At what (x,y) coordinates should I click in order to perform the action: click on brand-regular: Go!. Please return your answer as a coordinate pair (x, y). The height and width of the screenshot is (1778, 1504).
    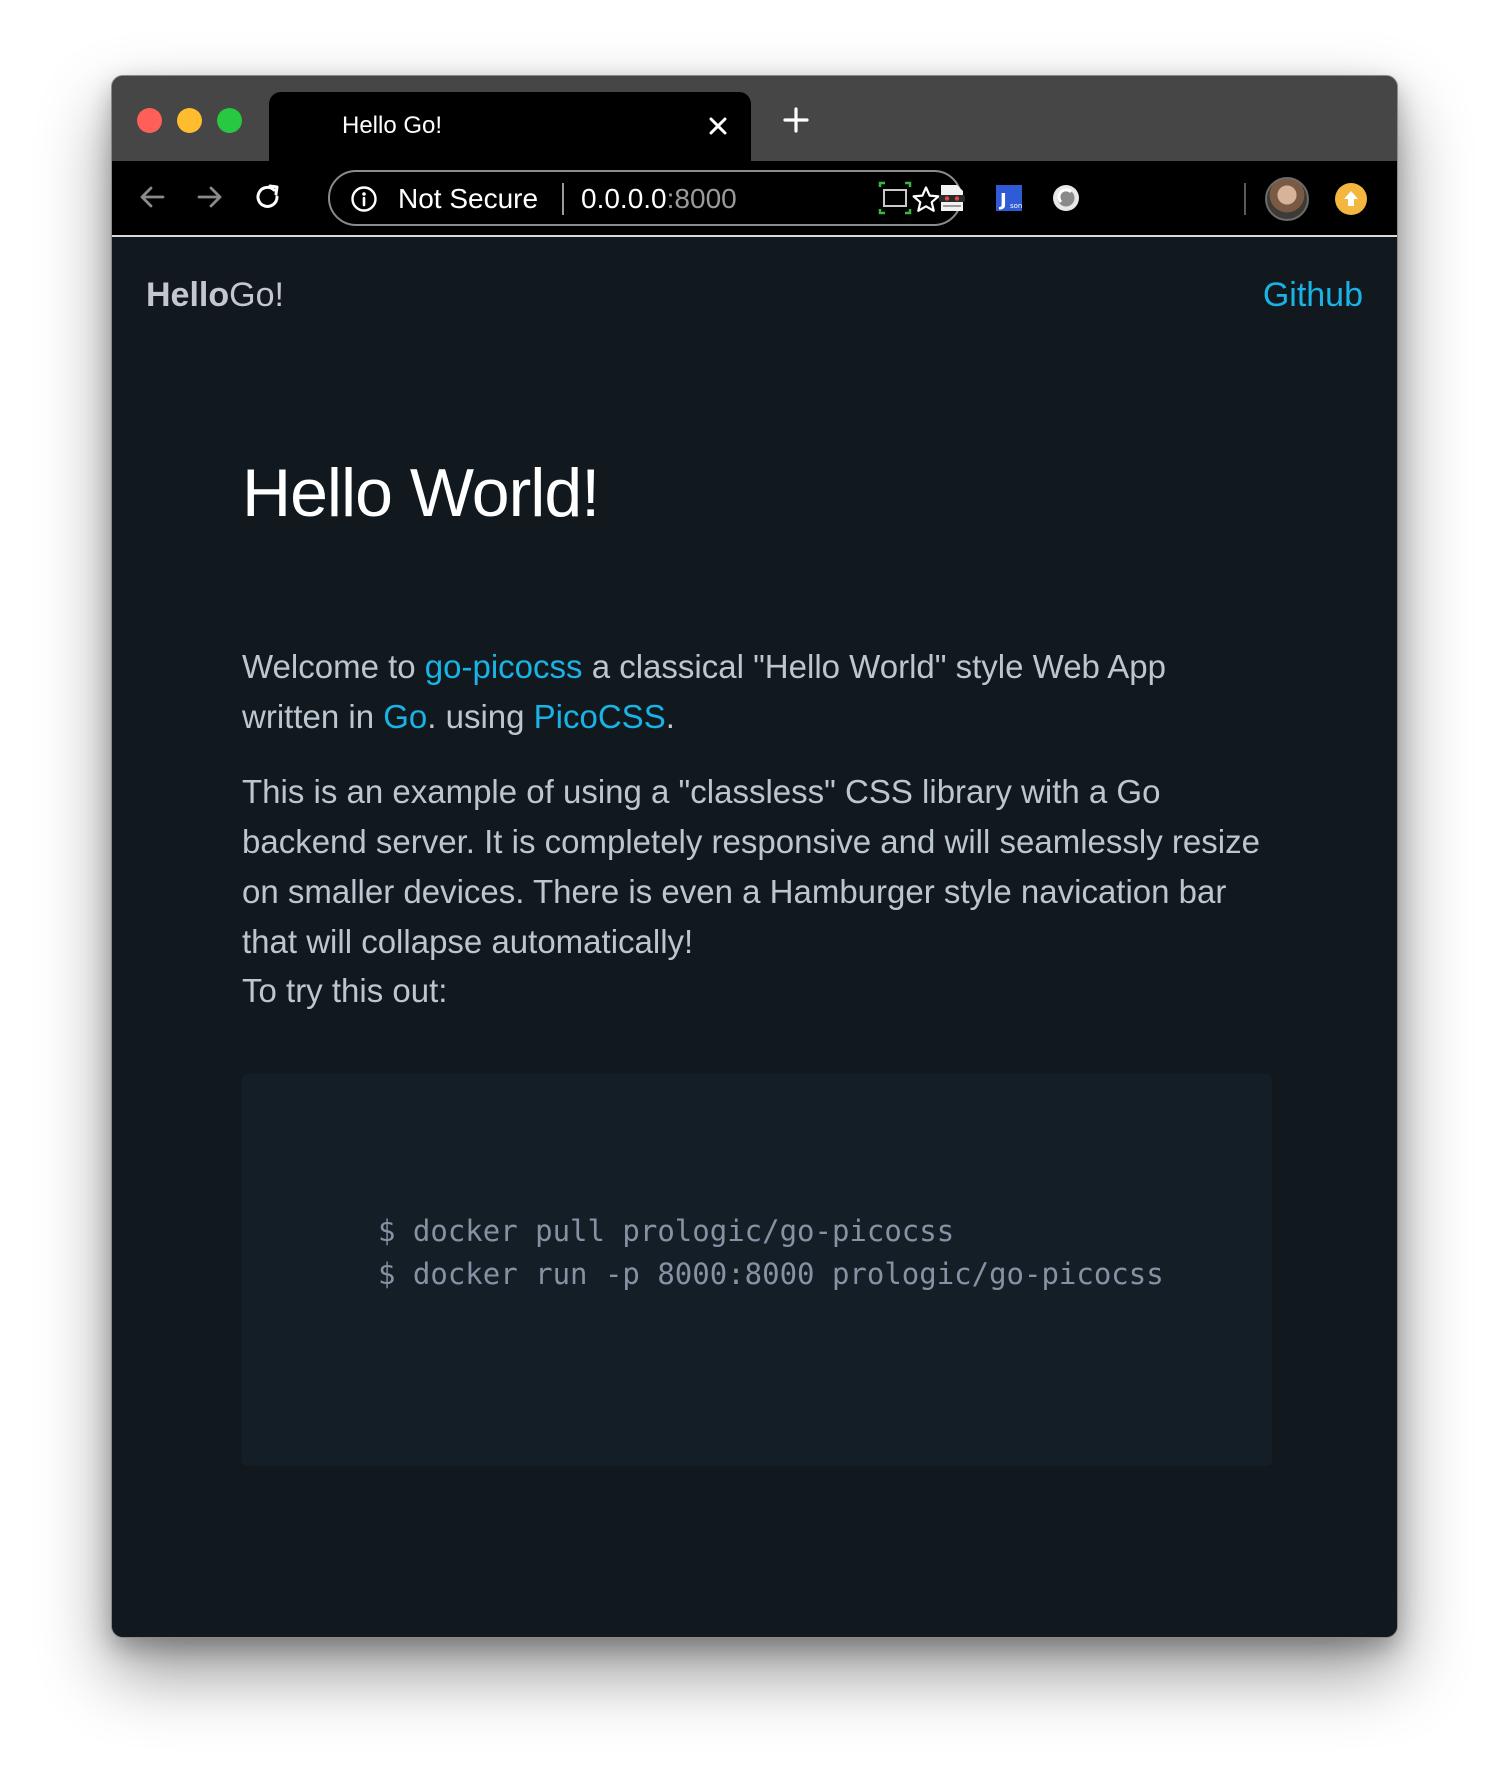
    Looking at the image, I should click on (256, 295).